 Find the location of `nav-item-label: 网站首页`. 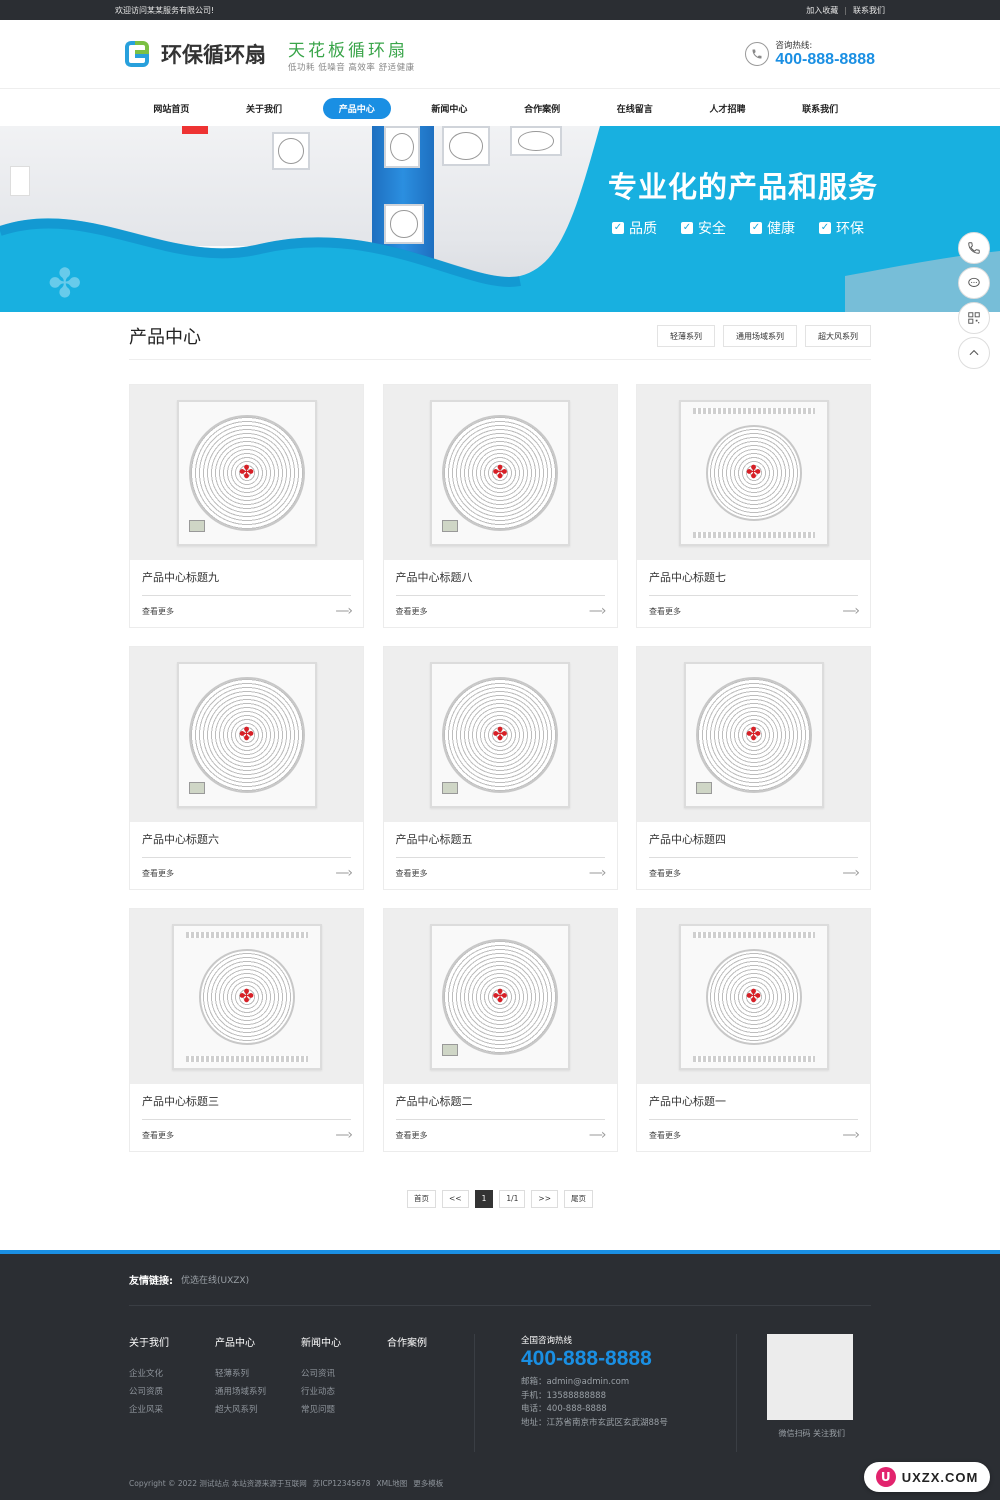

nav-item-label: 网站首页 is located at coordinates (171, 108).